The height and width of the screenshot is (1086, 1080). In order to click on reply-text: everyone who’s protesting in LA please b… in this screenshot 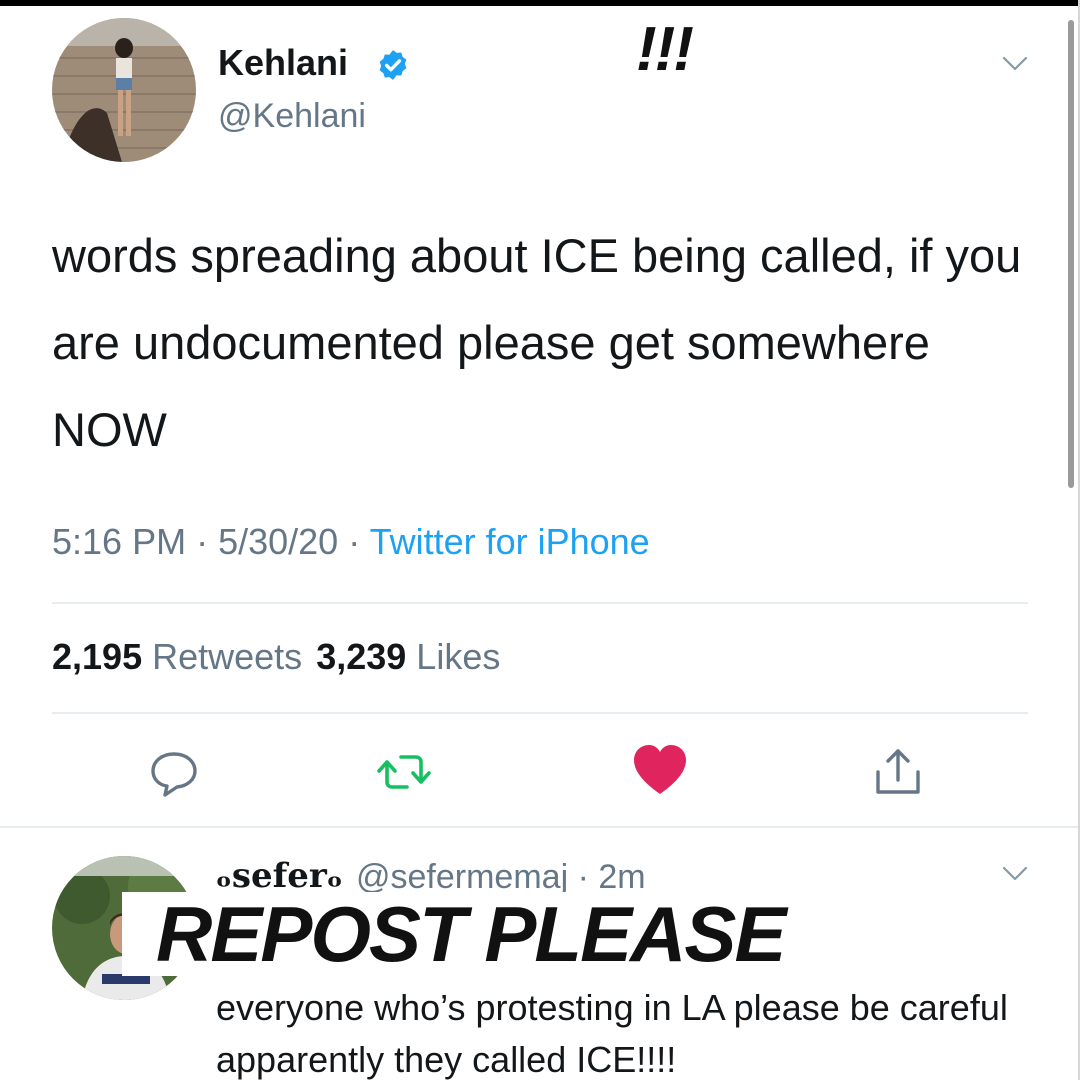, I will do `click(612, 1033)`.